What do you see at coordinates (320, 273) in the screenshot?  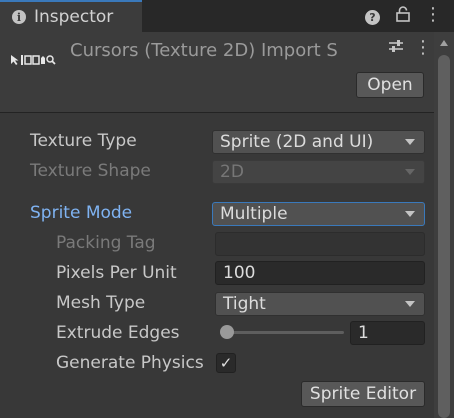 I see `pixels-per-unit-input: 100` at bounding box center [320, 273].